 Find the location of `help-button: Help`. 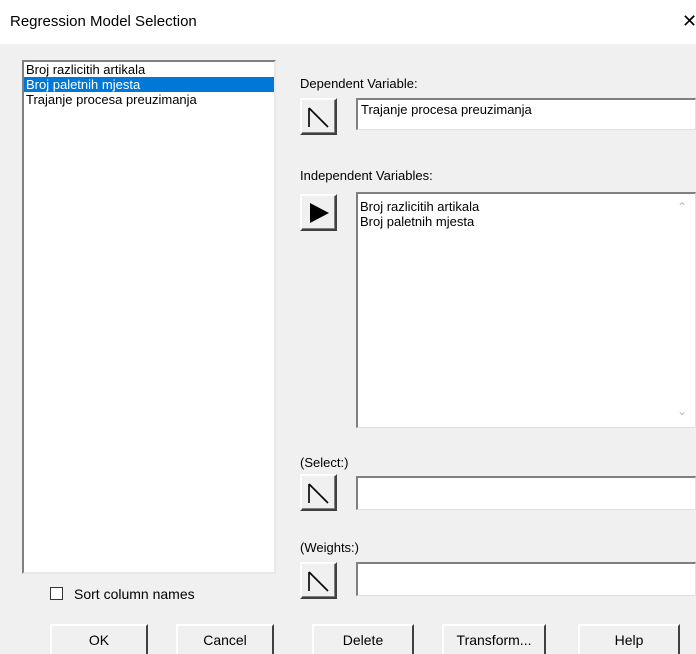

help-button: Help is located at coordinates (629, 639).